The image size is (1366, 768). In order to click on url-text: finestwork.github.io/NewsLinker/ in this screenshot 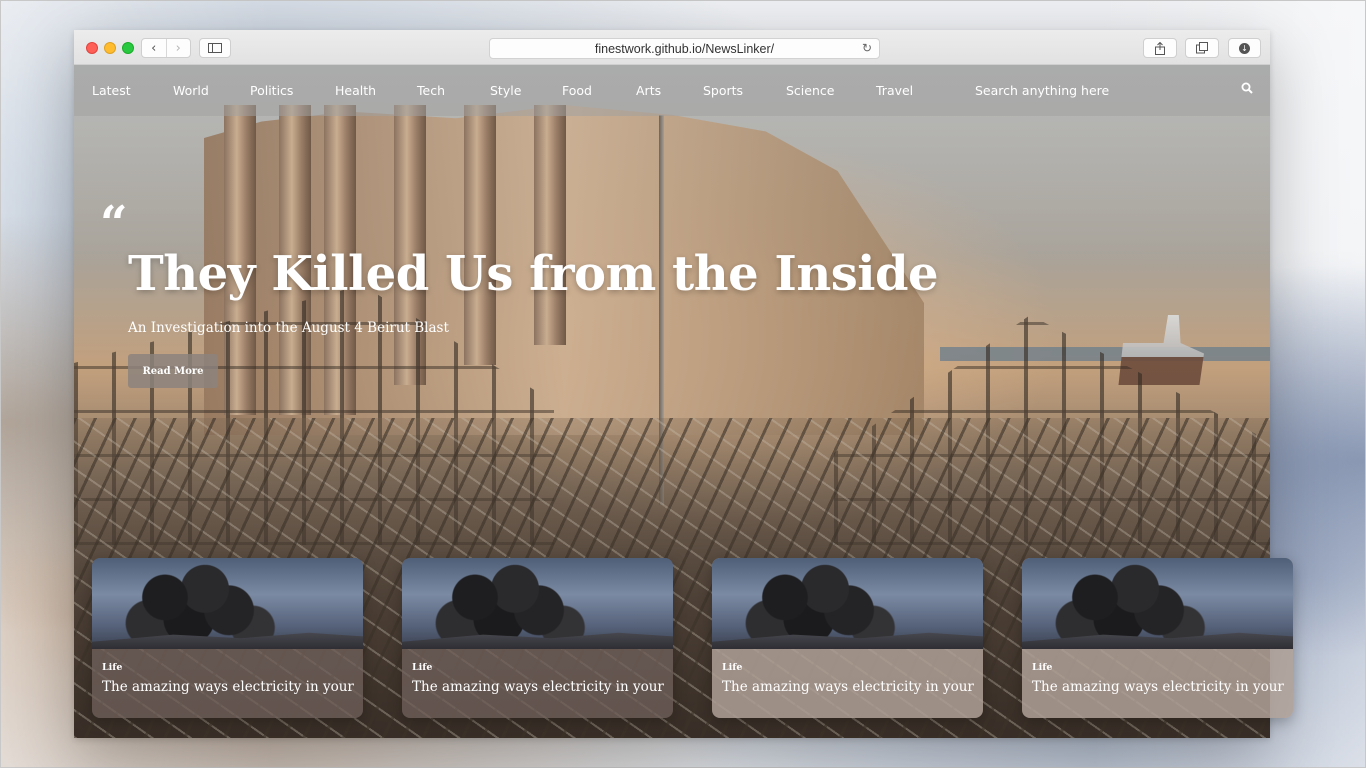, I will do `click(684, 48)`.